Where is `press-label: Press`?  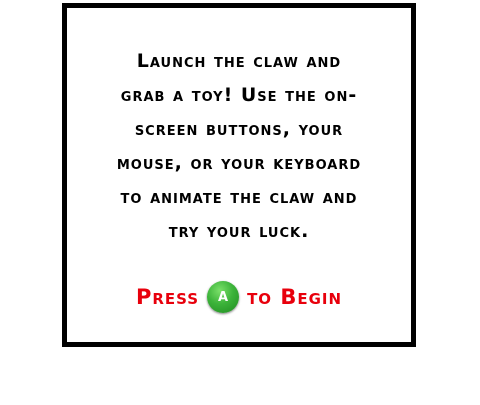
press-label: Press is located at coordinates (167, 297).